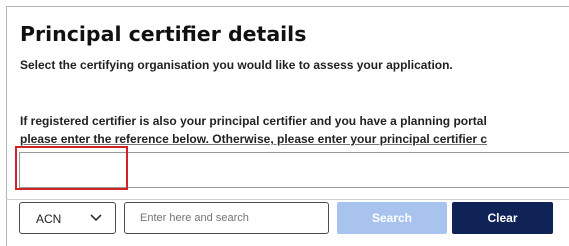 The width and height of the screenshot is (569, 246). What do you see at coordinates (49, 219) in the screenshot?
I see `identifier-type-value: ACN` at bounding box center [49, 219].